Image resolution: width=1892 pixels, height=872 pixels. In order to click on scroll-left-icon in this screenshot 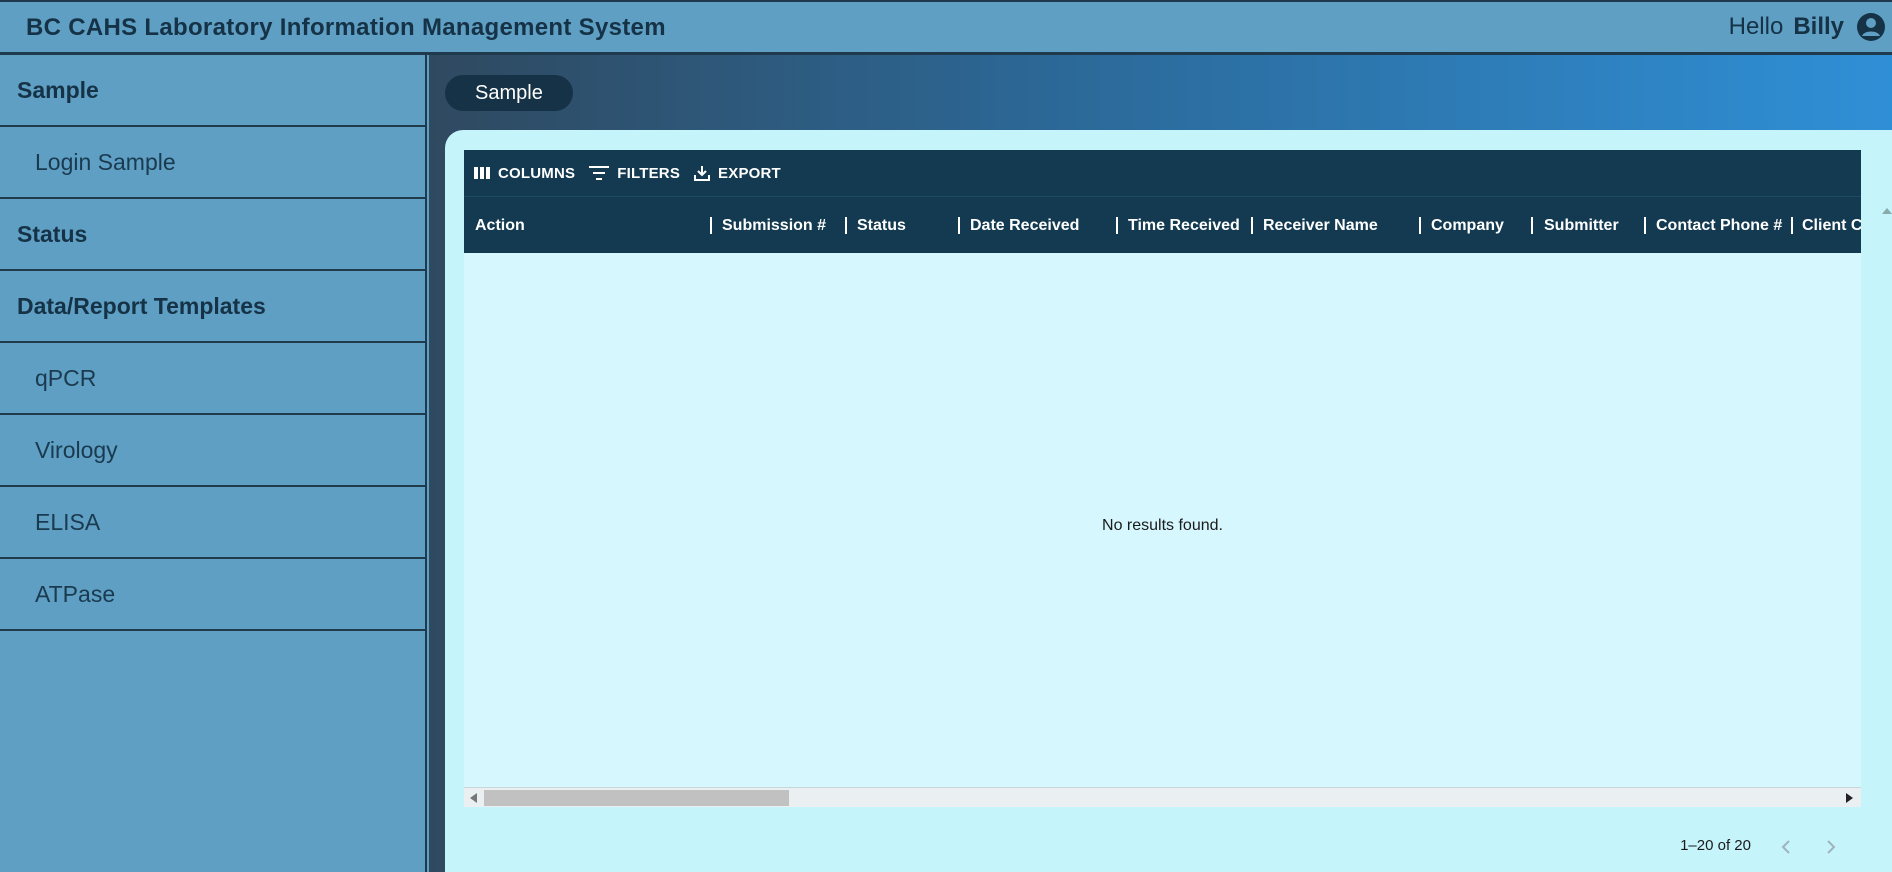, I will do `click(473, 798)`.